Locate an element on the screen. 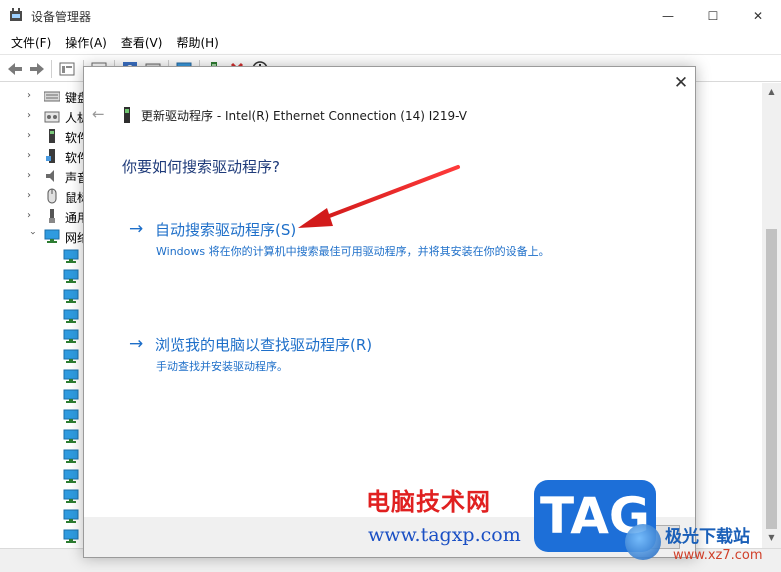 The width and height of the screenshot is (781, 572). option-description: Windows 将在你的计算机中搜索最佳可用驱动程序，并将其安装在你的设备上。 is located at coordinates (353, 251).